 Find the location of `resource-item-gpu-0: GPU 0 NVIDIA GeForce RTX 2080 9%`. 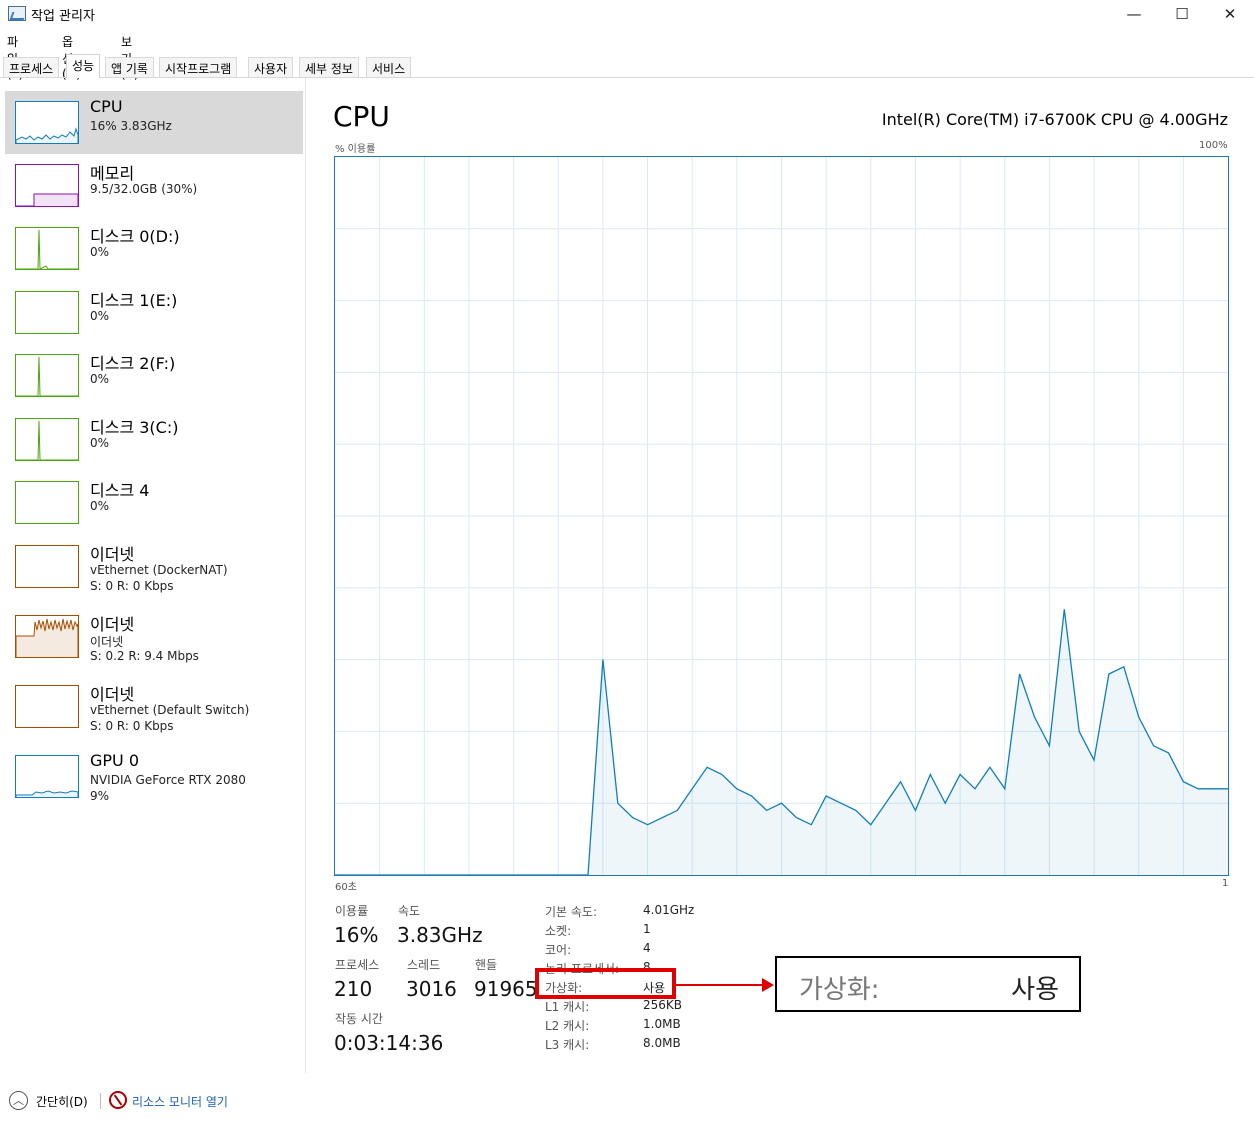

resource-item-gpu-0: GPU 0 NVIDIA GeForce RTX 2080 9% is located at coordinates (154, 776).